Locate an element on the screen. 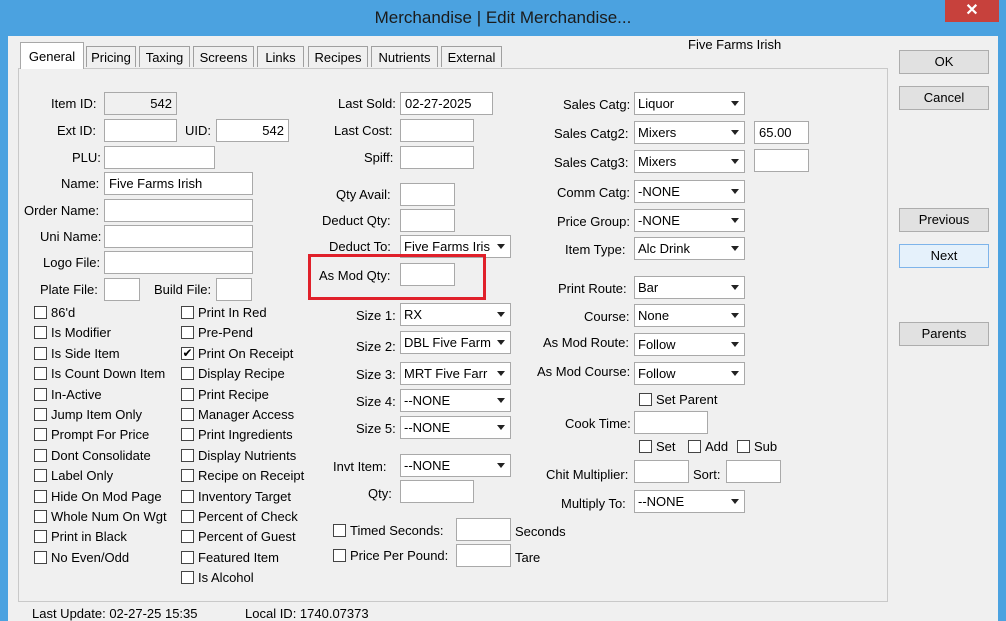  timed-seconds-field is located at coordinates (483, 529).